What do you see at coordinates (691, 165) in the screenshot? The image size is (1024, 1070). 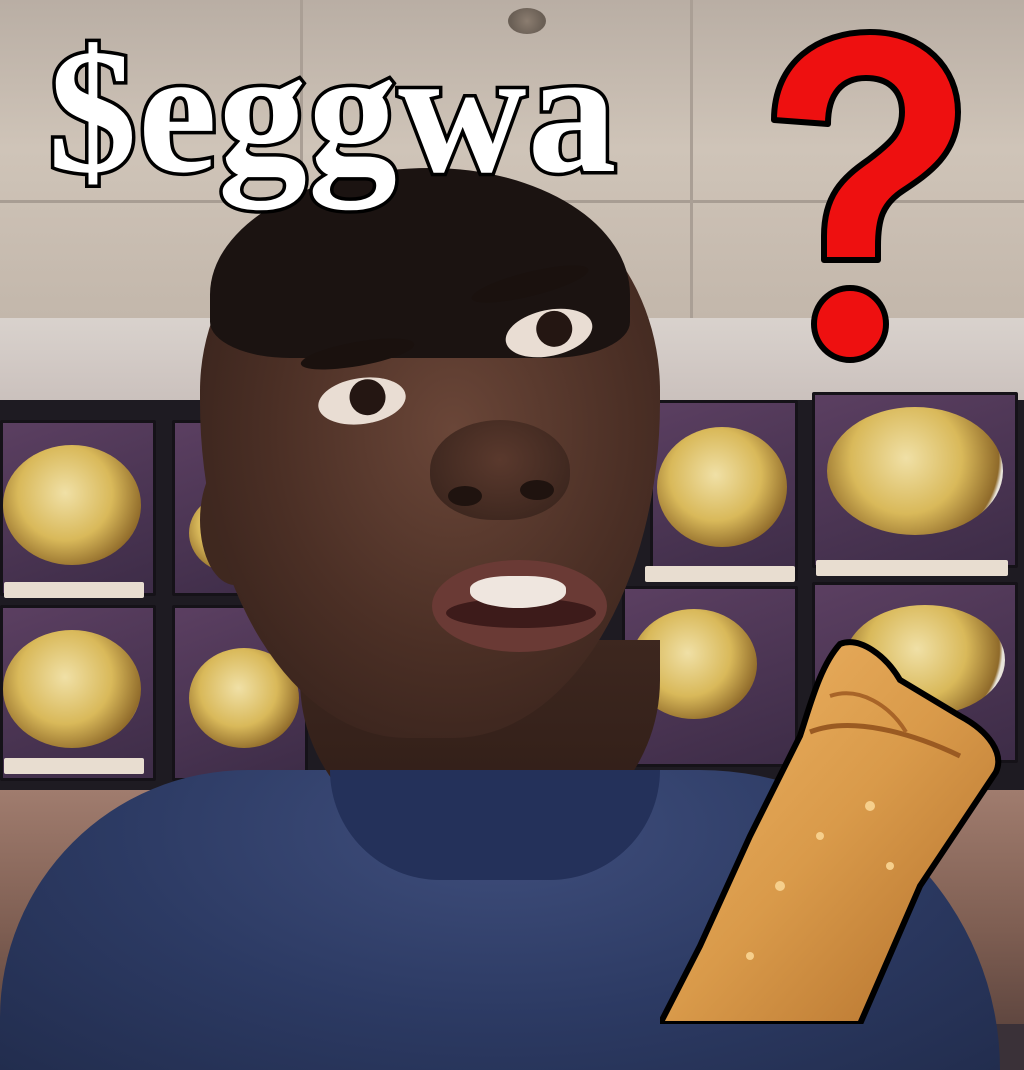 I see `ceiling-tile-line` at bounding box center [691, 165].